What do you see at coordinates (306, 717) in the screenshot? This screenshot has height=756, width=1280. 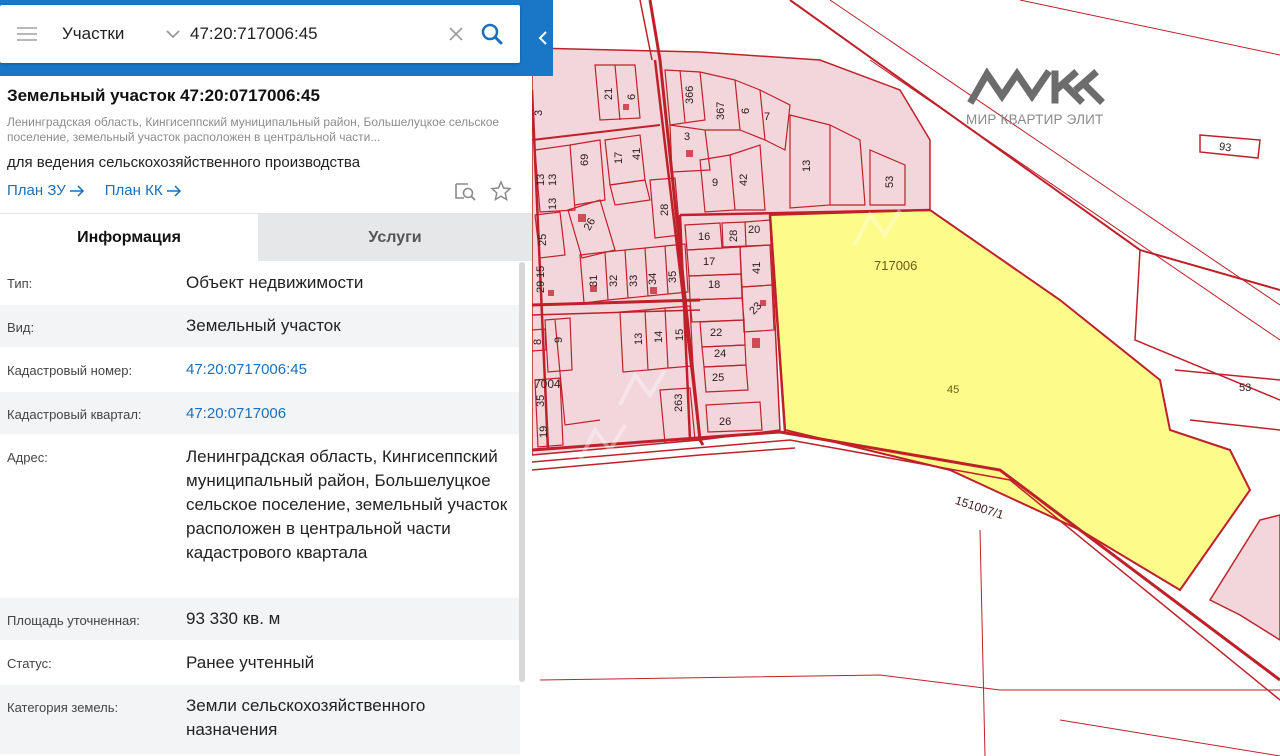 I see `info-value: Земли сельскохозяйственного назначения` at bounding box center [306, 717].